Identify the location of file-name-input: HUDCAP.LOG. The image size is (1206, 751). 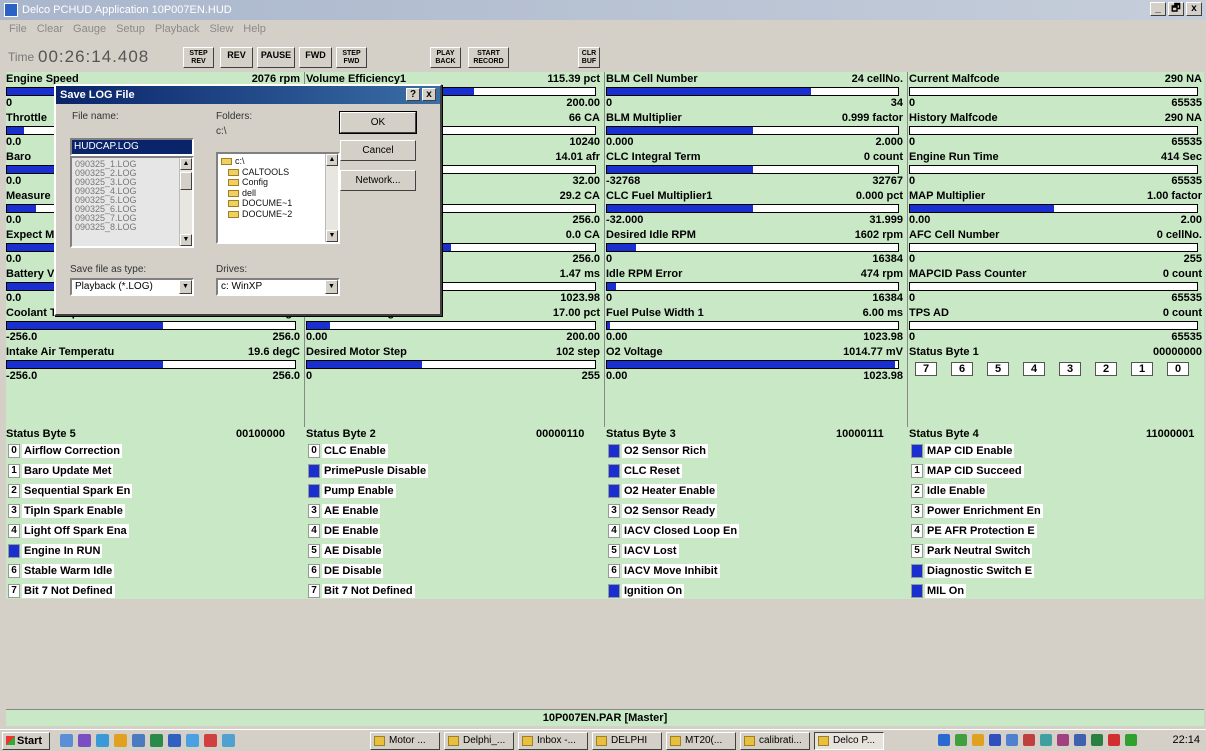
(132, 147).